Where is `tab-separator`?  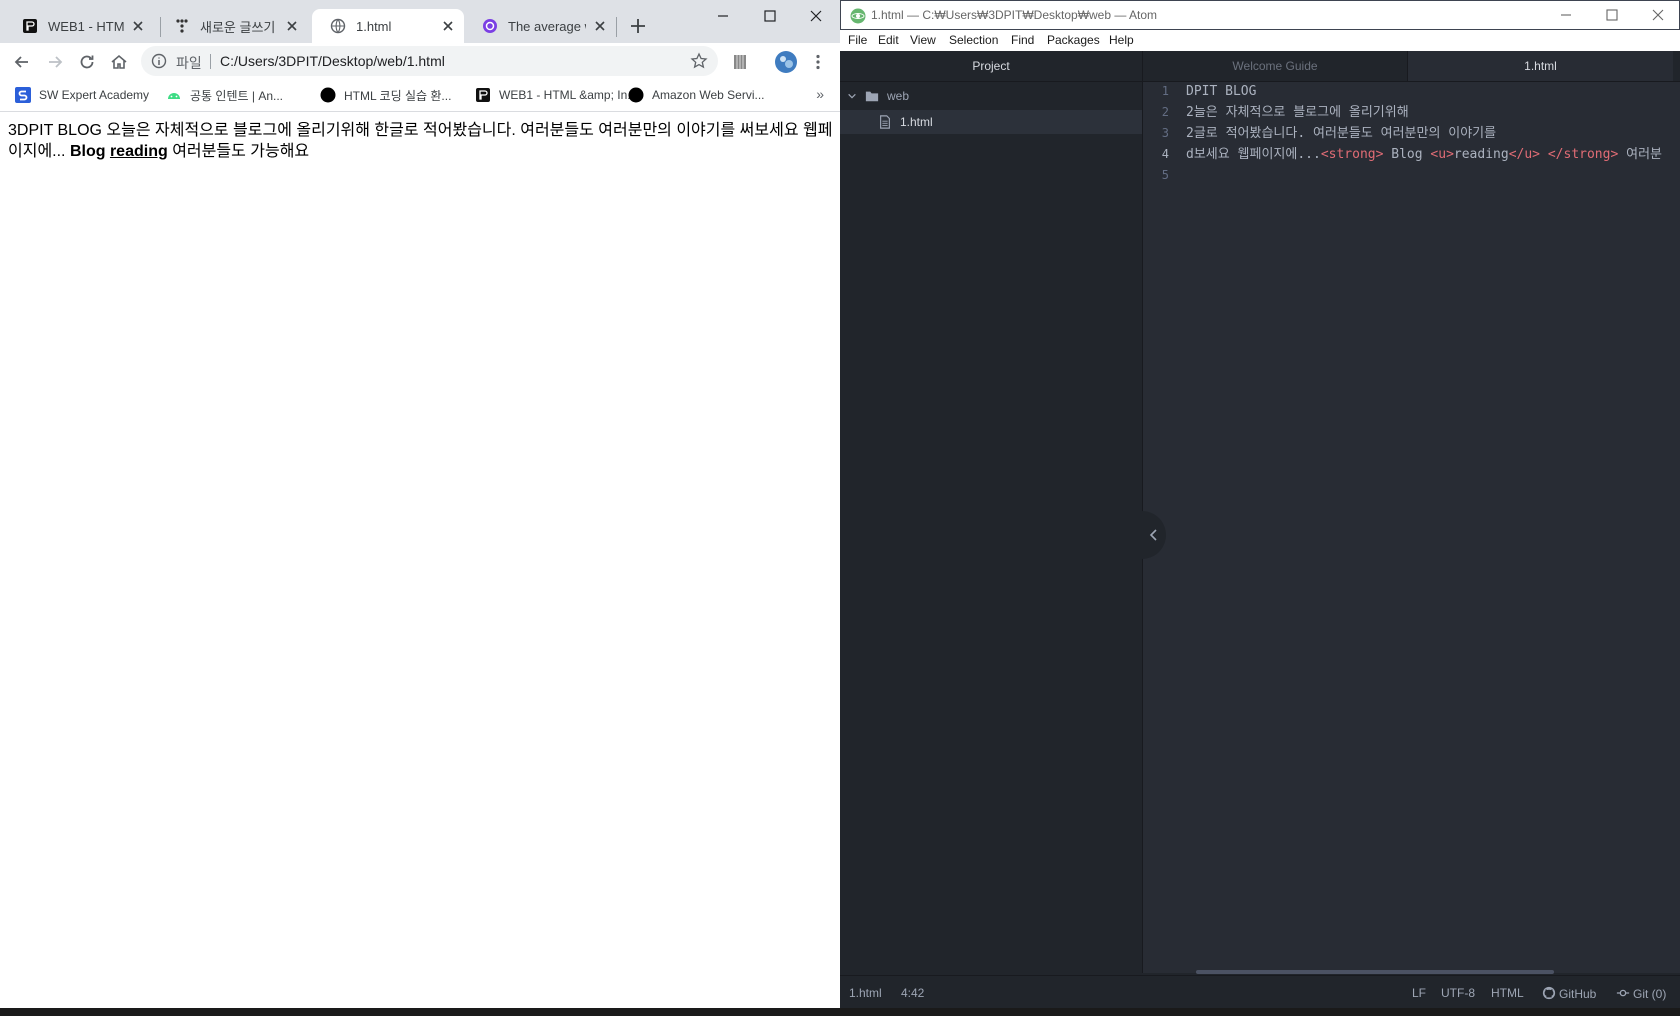 tab-separator is located at coordinates (616, 27).